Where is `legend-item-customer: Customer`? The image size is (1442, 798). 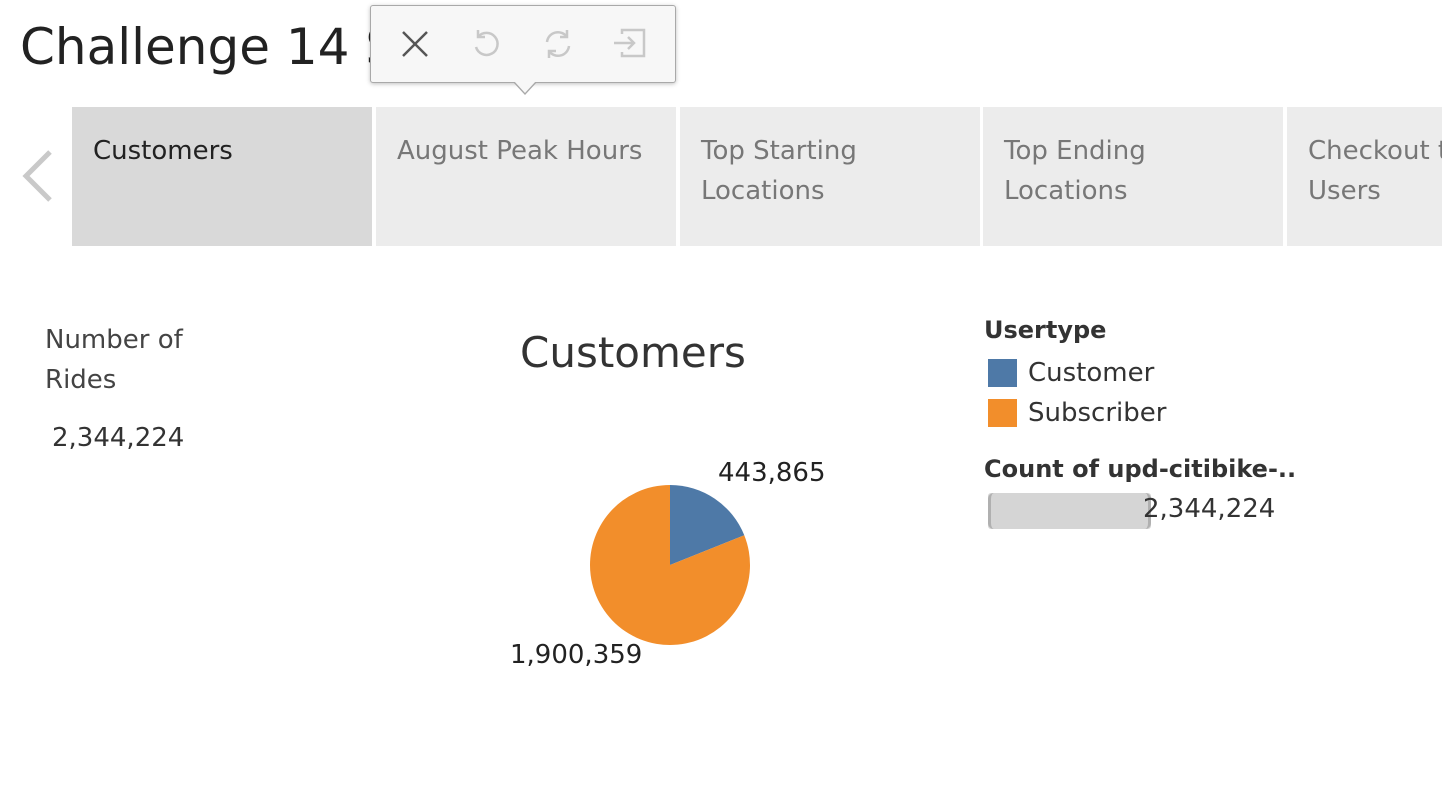 legend-item-customer: Customer is located at coordinates (1071, 373).